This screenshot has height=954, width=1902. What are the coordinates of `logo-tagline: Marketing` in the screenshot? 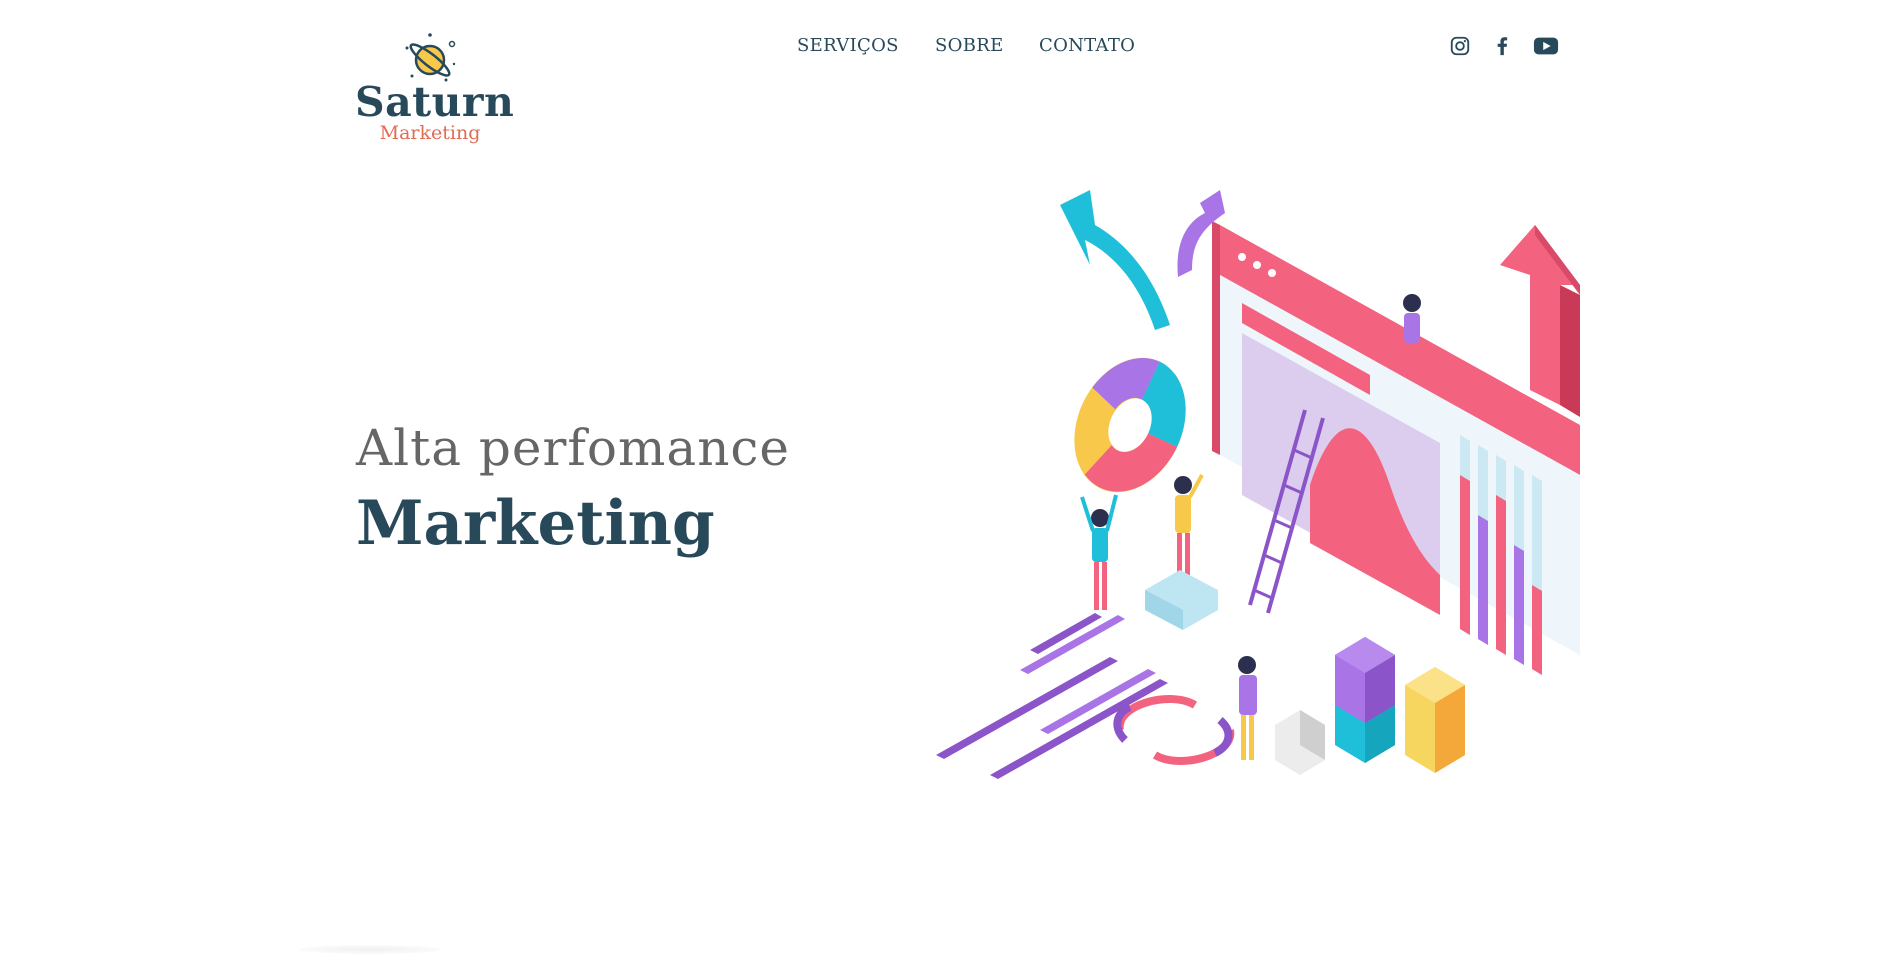 It's located at (430, 133).